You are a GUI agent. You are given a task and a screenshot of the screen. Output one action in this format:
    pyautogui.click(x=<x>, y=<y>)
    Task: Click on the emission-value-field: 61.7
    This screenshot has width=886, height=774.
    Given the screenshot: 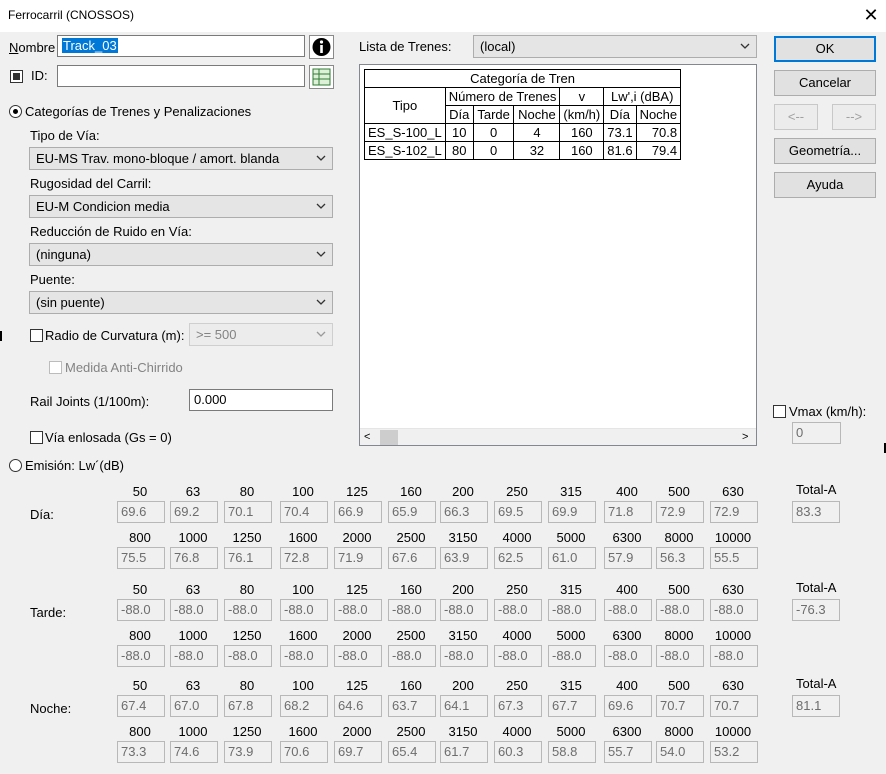 What is the action you would take?
    pyautogui.click(x=464, y=752)
    